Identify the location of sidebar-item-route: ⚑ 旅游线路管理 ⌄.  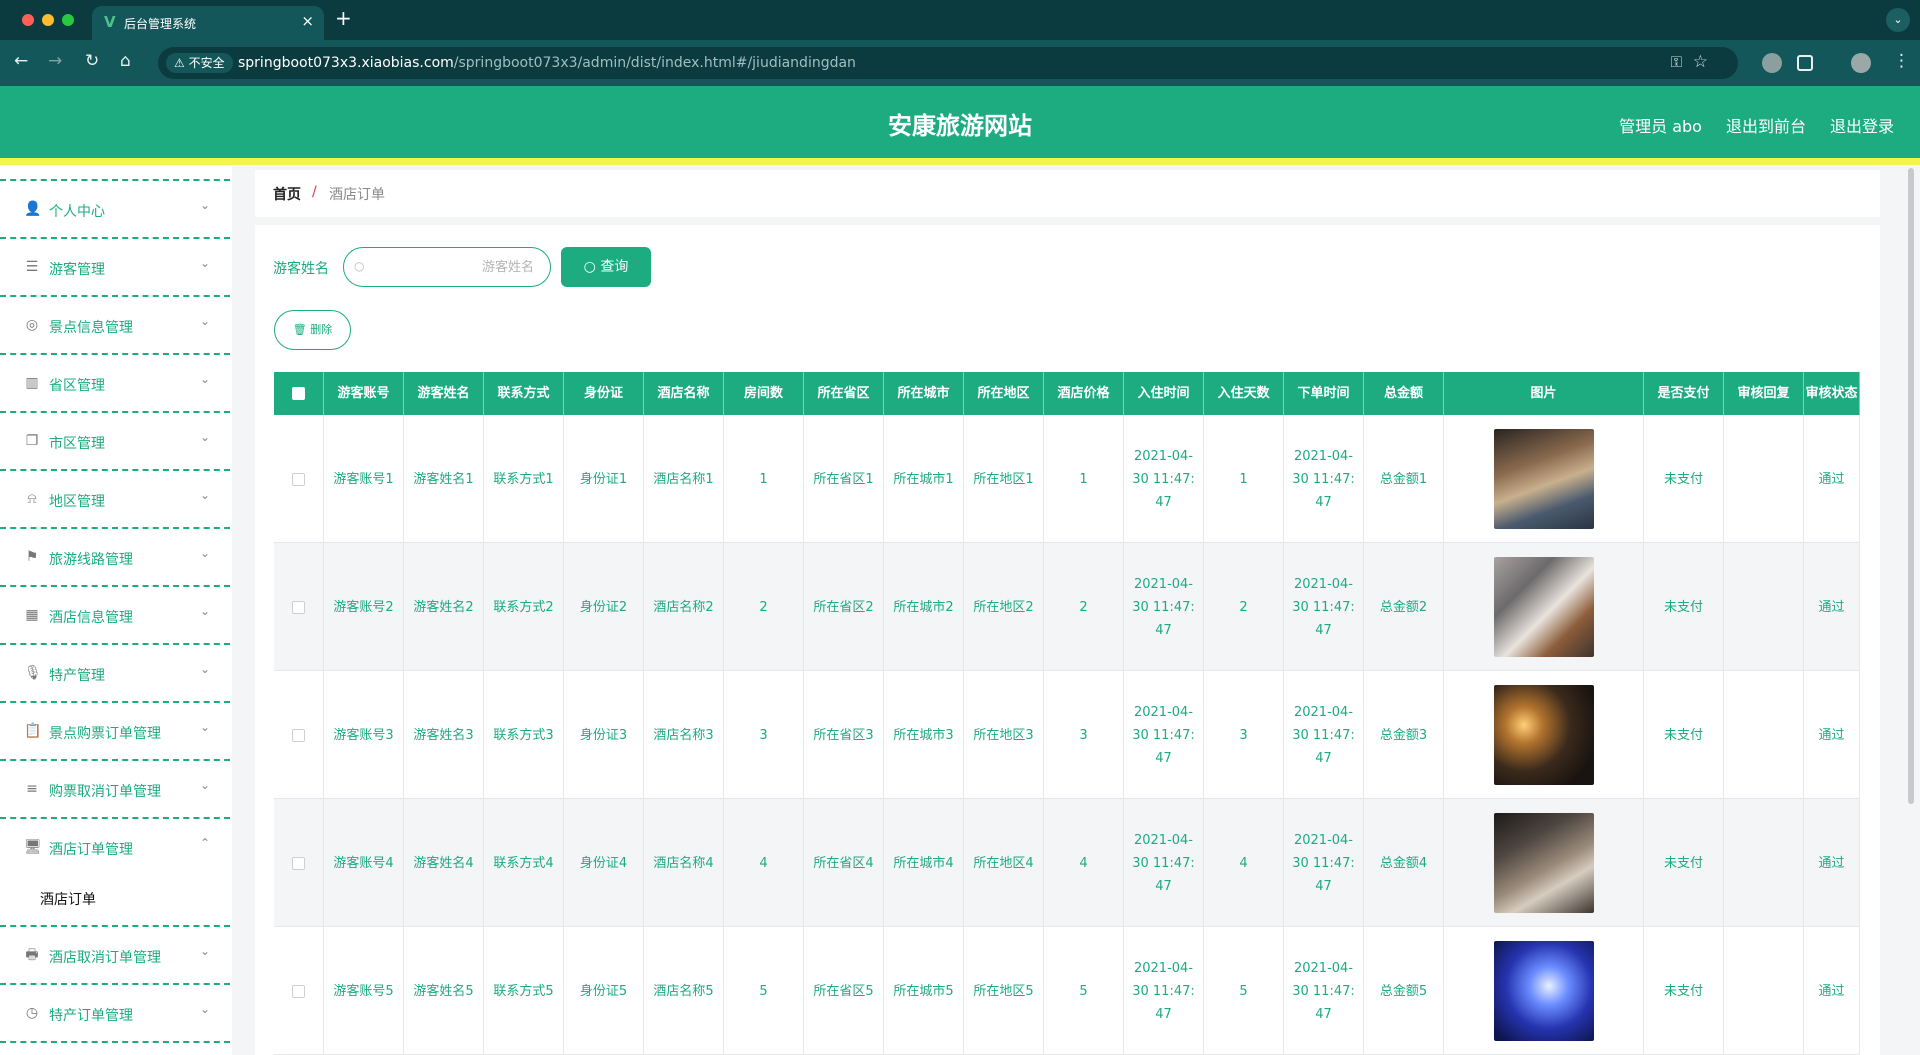
(115, 556).